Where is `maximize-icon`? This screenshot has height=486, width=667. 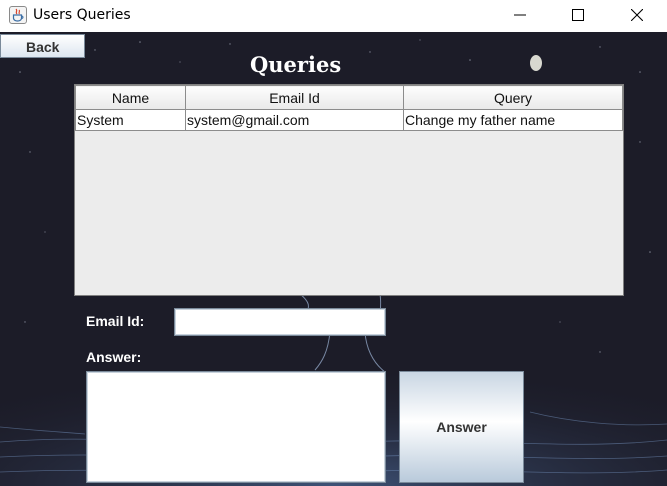 maximize-icon is located at coordinates (578, 15).